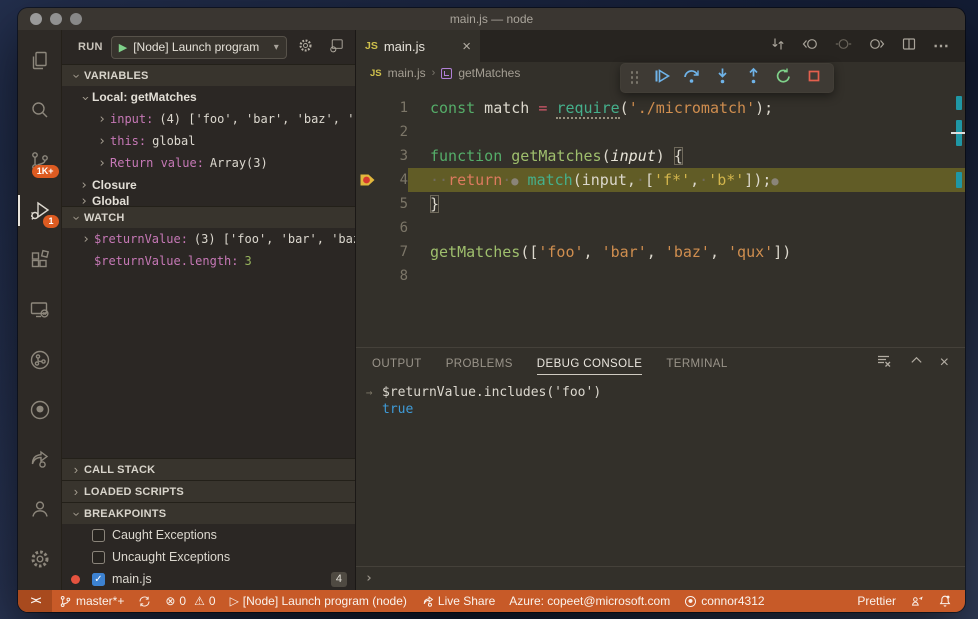  I want to click on live-share-status: Live Share, so click(458, 601).